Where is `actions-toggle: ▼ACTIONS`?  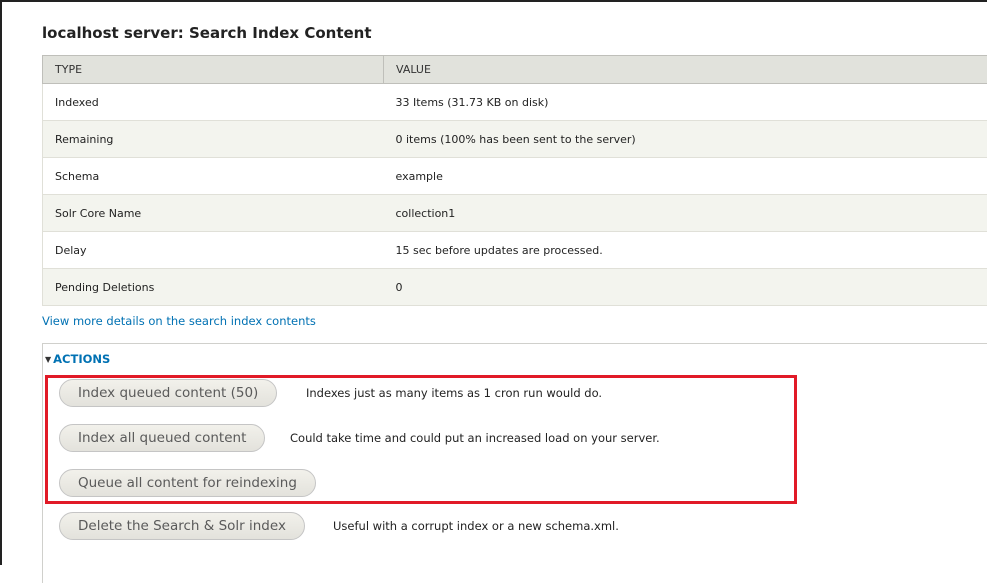
actions-toggle: ▼ACTIONS is located at coordinates (77, 359).